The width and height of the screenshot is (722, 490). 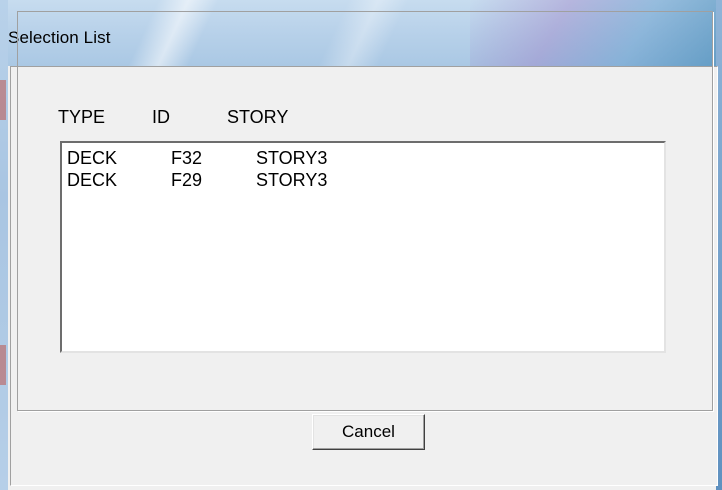 I want to click on list-item: DECK F29 STORY3, so click(x=363, y=180).